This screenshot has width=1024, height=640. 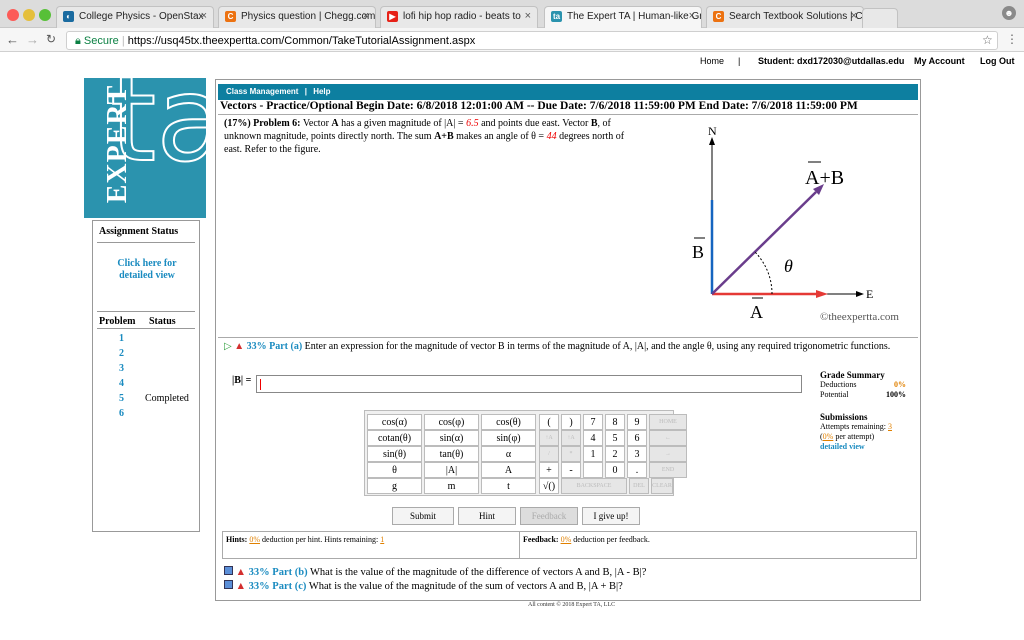 What do you see at coordinates (594, 486) in the screenshot?
I see `keypad-key: BACKSPACE` at bounding box center [594, 486].